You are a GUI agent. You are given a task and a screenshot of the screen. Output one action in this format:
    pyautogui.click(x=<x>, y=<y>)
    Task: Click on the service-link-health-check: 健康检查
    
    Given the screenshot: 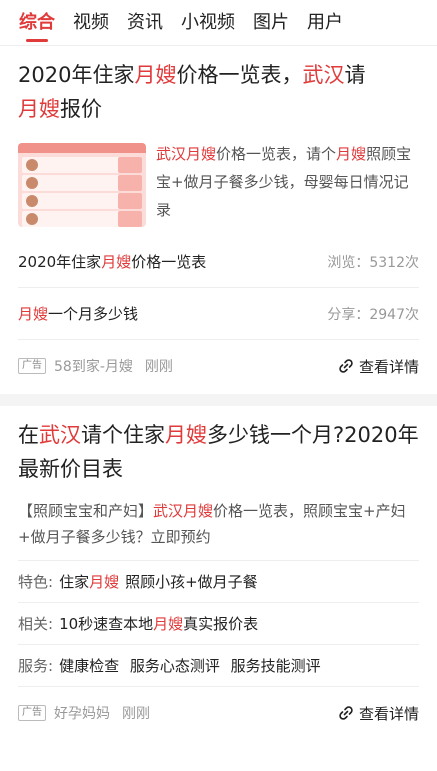 What is the action you would take?
    pyautogui.click(x=89, y=666)
    